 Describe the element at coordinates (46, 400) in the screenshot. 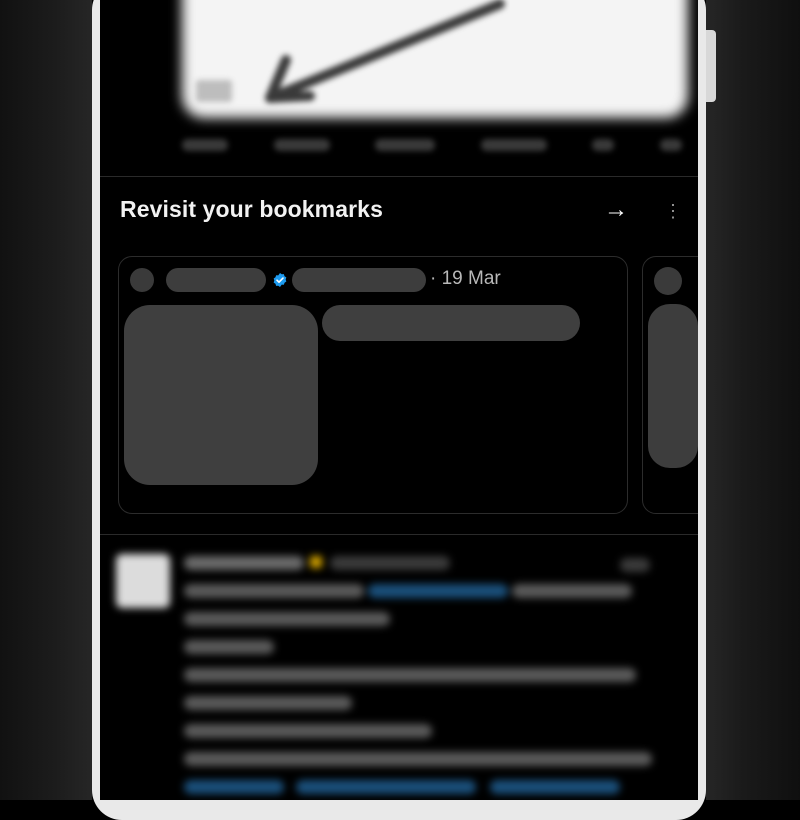

I see `background-left` at that location.